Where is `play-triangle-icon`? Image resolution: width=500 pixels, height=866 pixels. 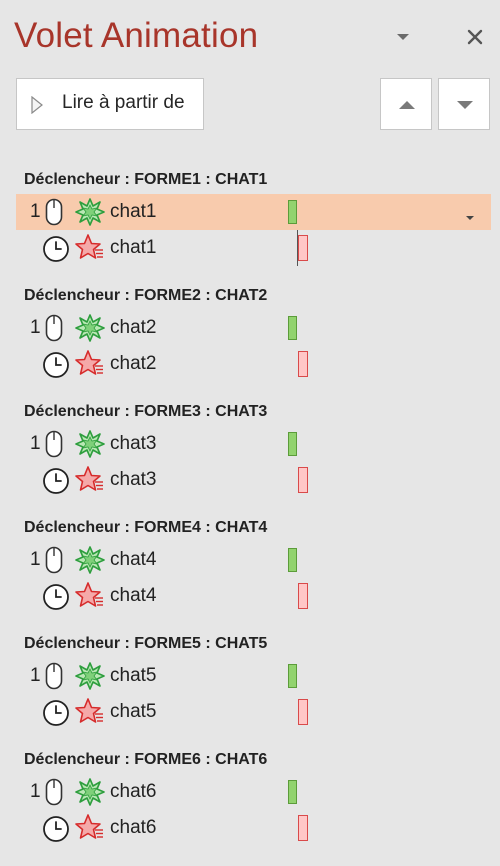 play-triangle-icon is located at coordinates (37, 105).